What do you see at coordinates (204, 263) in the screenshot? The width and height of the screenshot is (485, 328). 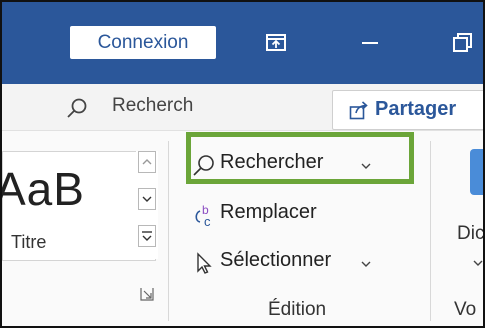 I see `cursor-arrow-icon` at bounding box center [204, 263].